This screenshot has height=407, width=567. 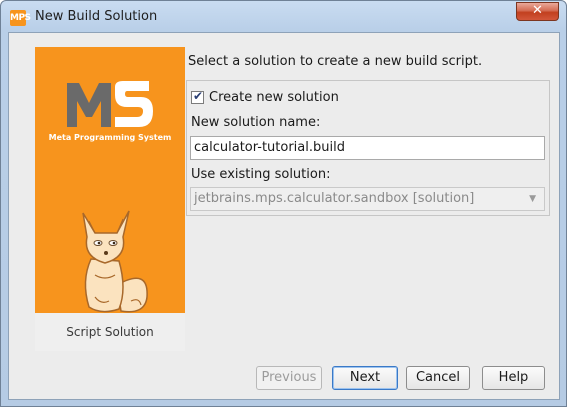 I want to click on create-new-solution-checkbox: ✔, so click(x=197, y=96).